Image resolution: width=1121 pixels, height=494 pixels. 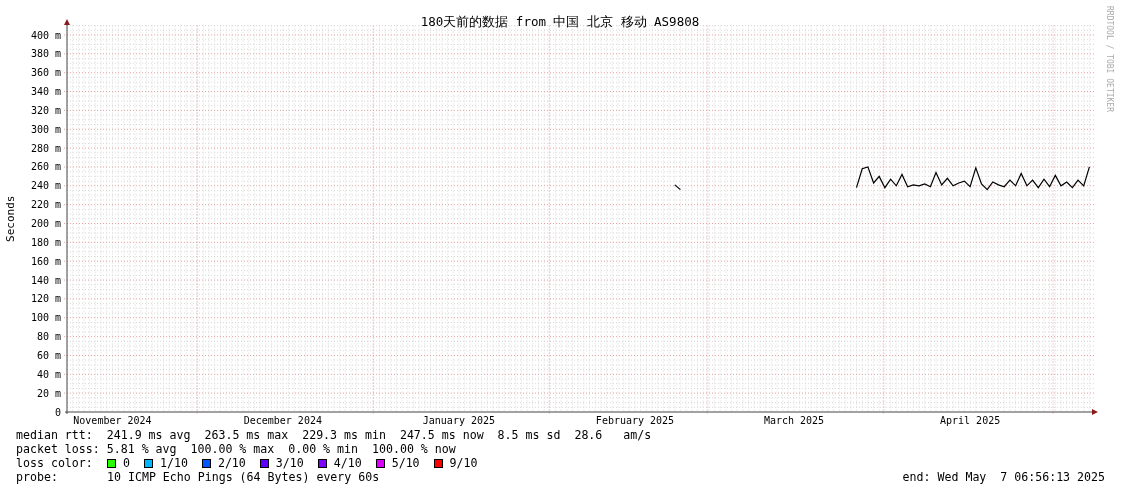 I want to click on axis-tick-label: 360 m, so click(x=45, y=73).